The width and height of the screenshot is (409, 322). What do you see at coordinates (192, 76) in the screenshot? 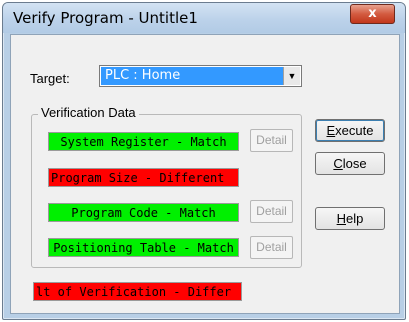
I see `target-select-value: PLC : Home` at bounding box center [192, 76].